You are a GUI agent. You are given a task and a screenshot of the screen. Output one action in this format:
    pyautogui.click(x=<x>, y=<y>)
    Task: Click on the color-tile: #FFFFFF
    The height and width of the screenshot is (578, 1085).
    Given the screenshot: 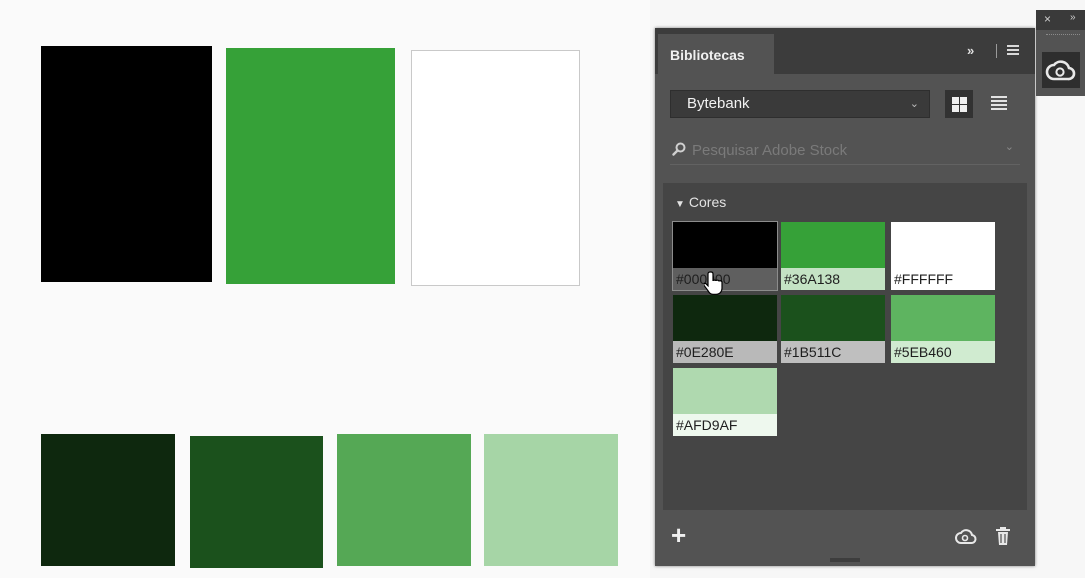 What is the action you would take?
    pyautogui.click(x=943, y=256)
    